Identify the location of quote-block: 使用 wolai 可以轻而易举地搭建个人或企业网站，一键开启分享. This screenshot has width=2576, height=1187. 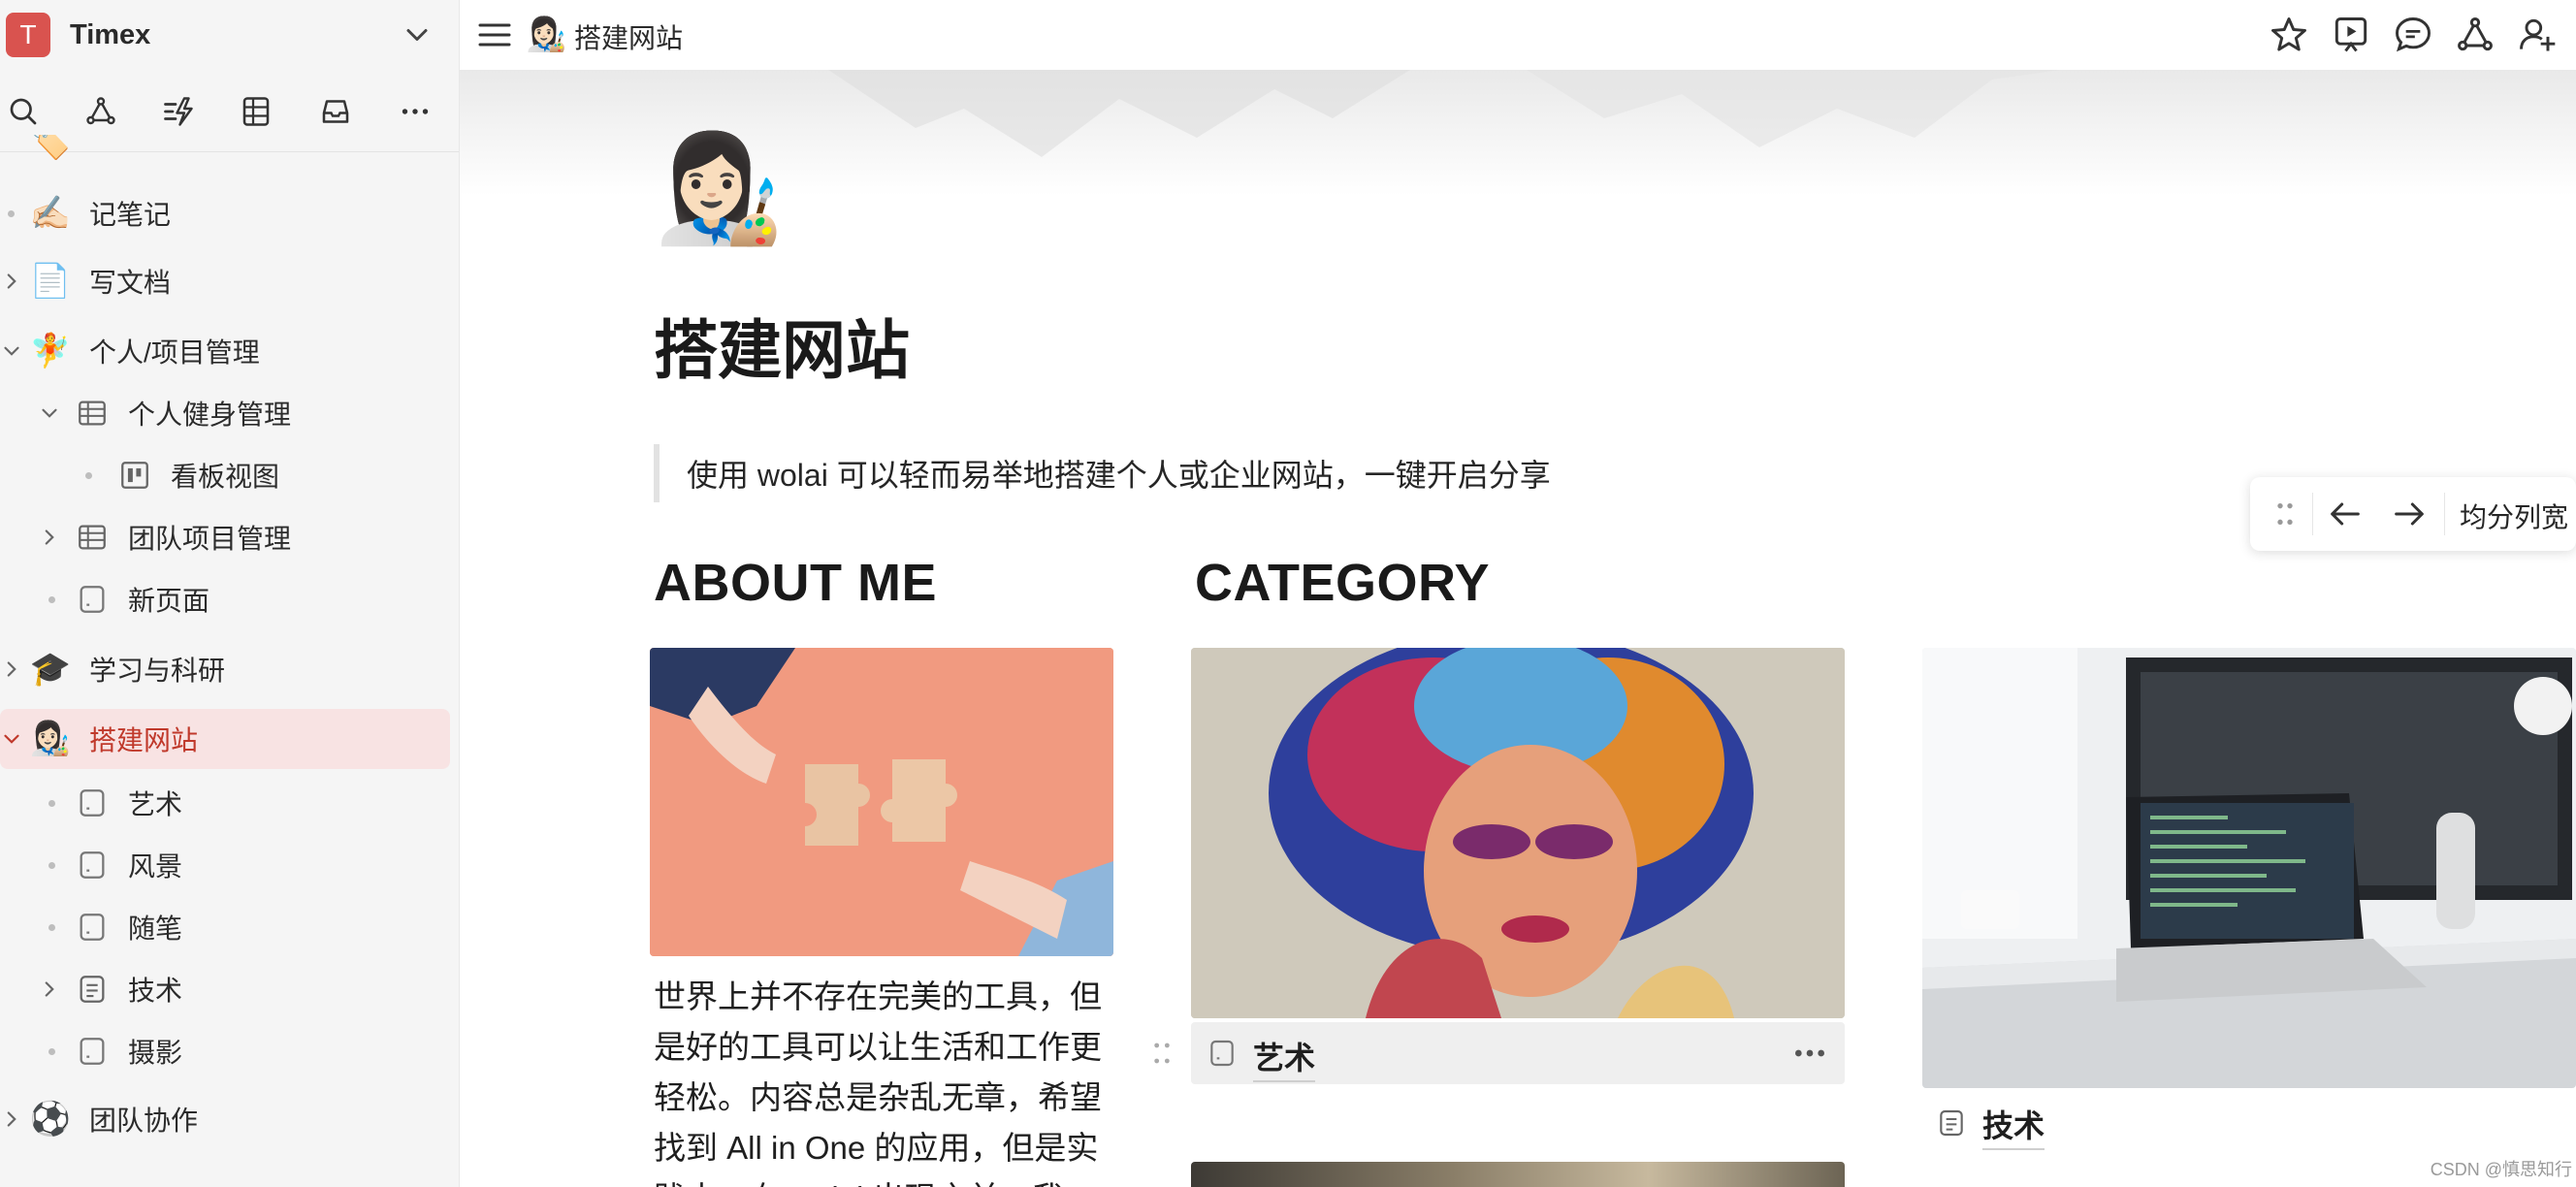
(1102, 473).